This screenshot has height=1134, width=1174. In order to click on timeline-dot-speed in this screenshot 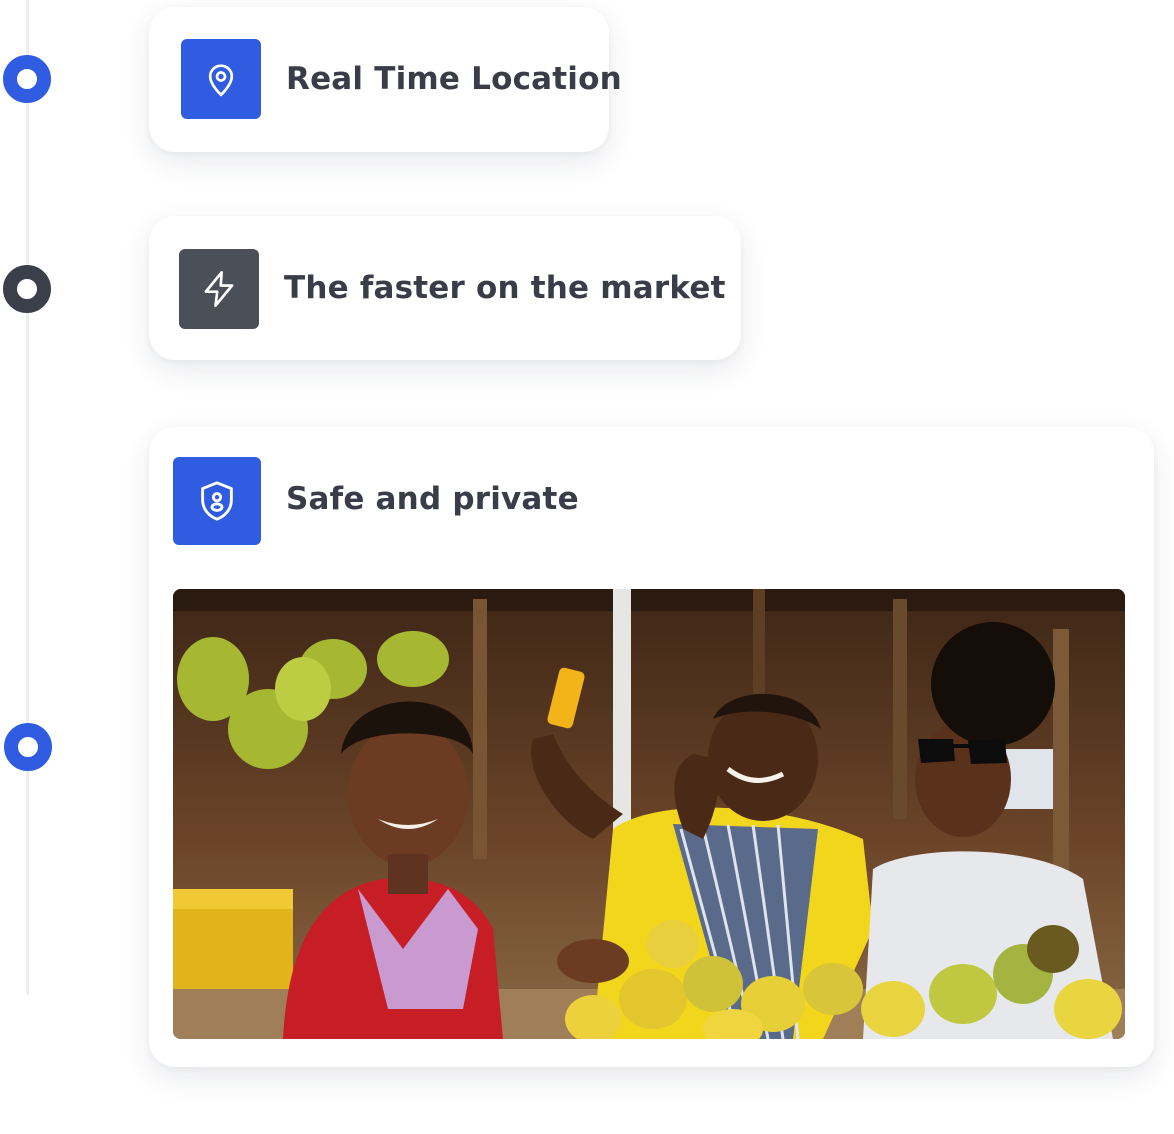, I will do `click(27, 289)`.